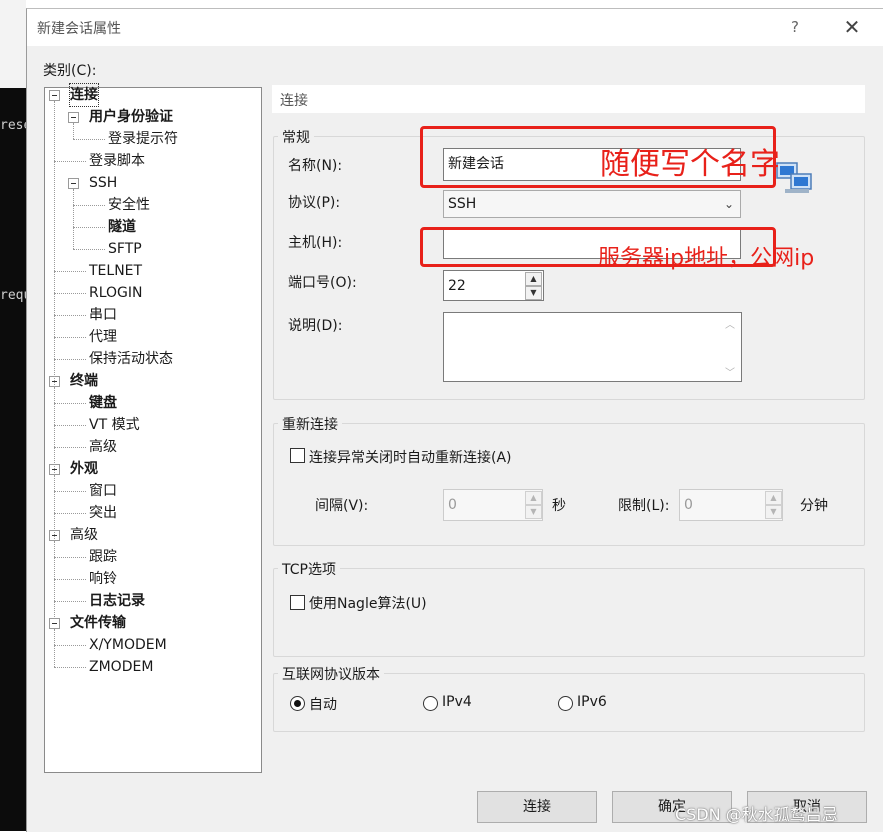 This screenshot has width=883, height=832. I want to click on name-annotation-text: 随便写个名字, so click(690, 164).